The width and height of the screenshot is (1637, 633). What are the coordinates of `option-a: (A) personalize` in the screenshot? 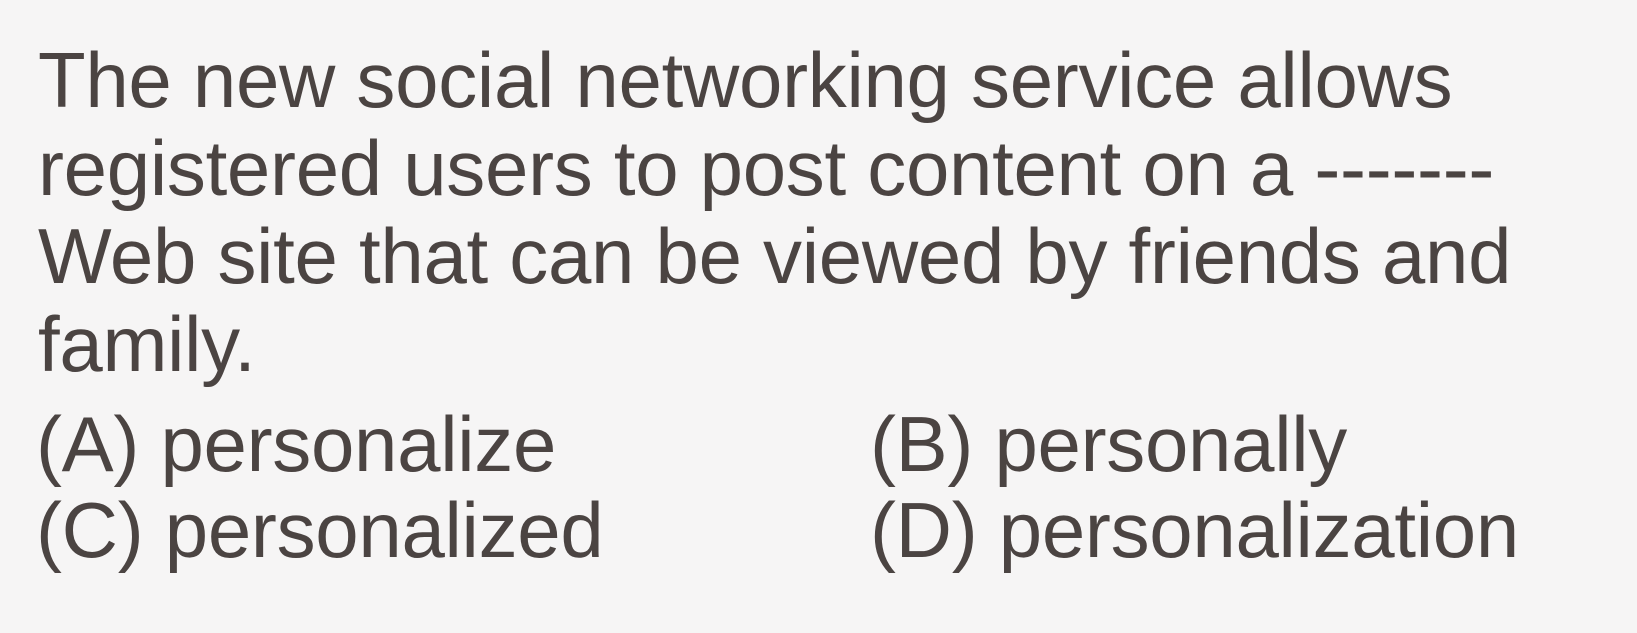 It's located at (296, 444).